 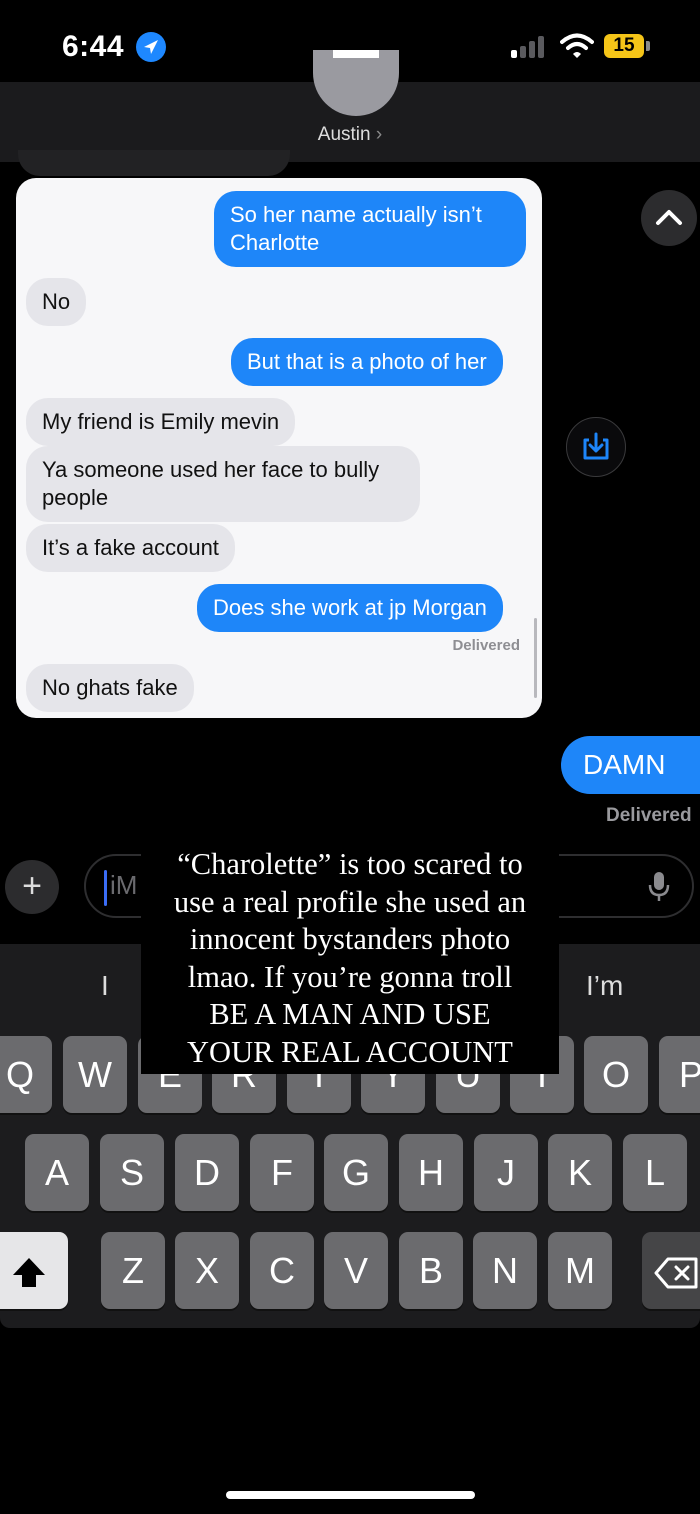 What do you see at coordinates (29, 1273) in the screenshot?
I see `shift-icon` at bounding box center [29, 1273].